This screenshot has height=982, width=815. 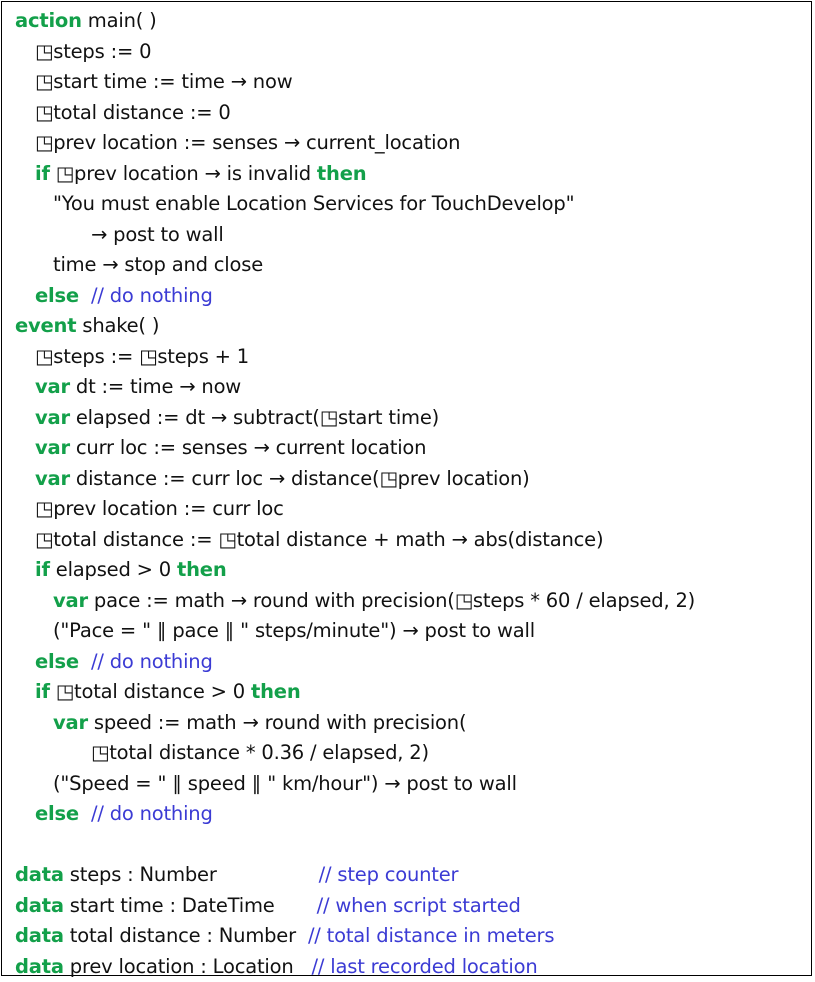 I want to click on code-text: dt := time → now, so click(x=155, y=386).